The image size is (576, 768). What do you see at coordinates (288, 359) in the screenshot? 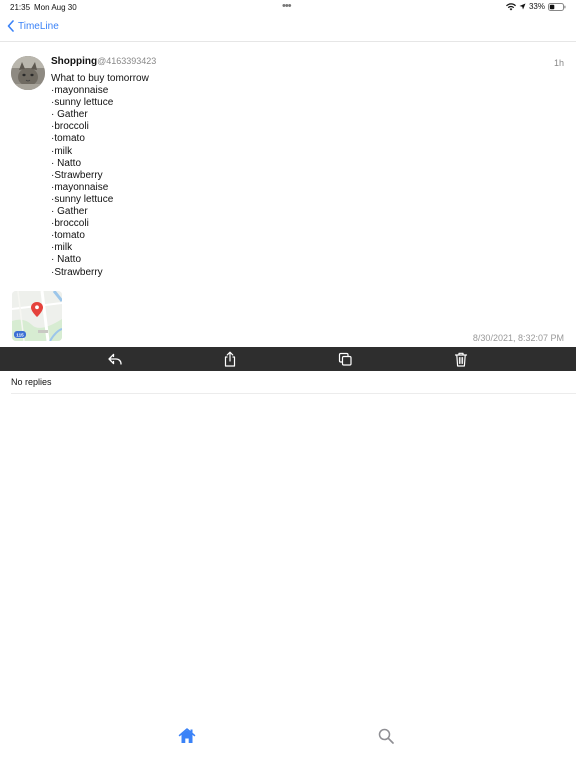
I see `post-action-bar` at bounding box center [288, 359].